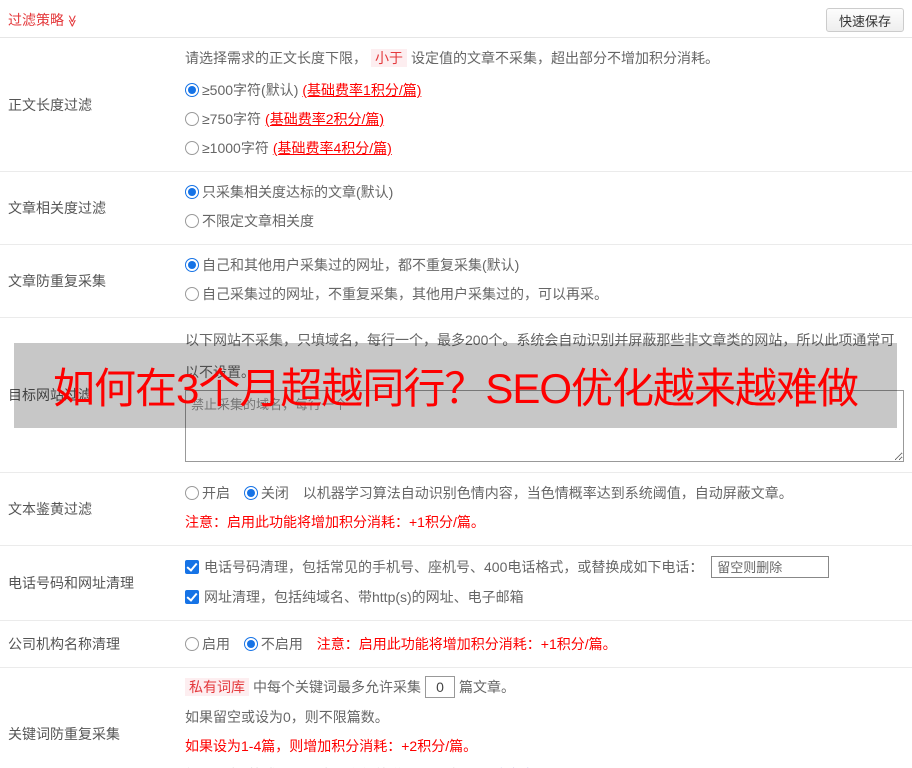  I want to click on radio-option-750: ≥750字符 (基础费率2积分/篇), so click(544, 119).